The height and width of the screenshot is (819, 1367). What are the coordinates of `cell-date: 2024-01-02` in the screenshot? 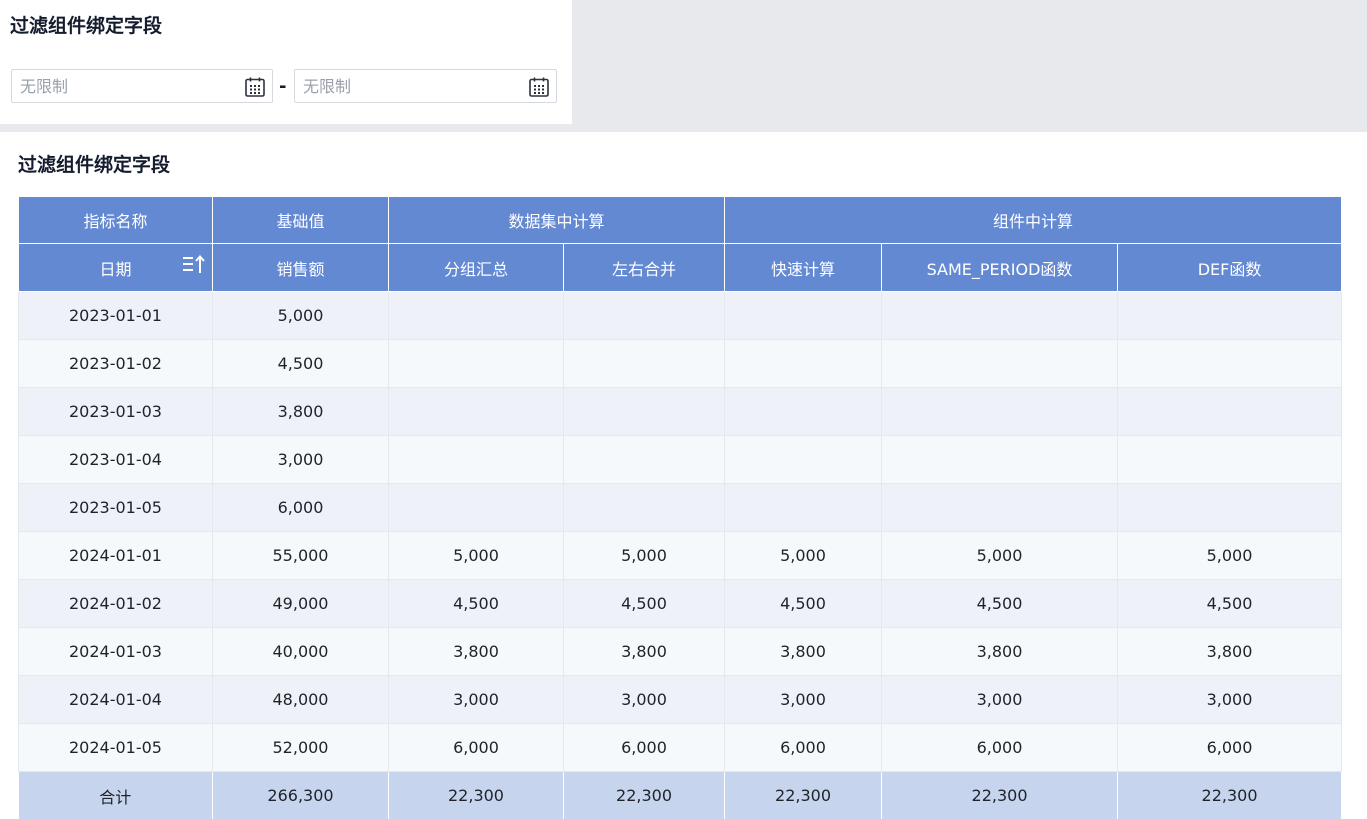 It's located at (115, 603).